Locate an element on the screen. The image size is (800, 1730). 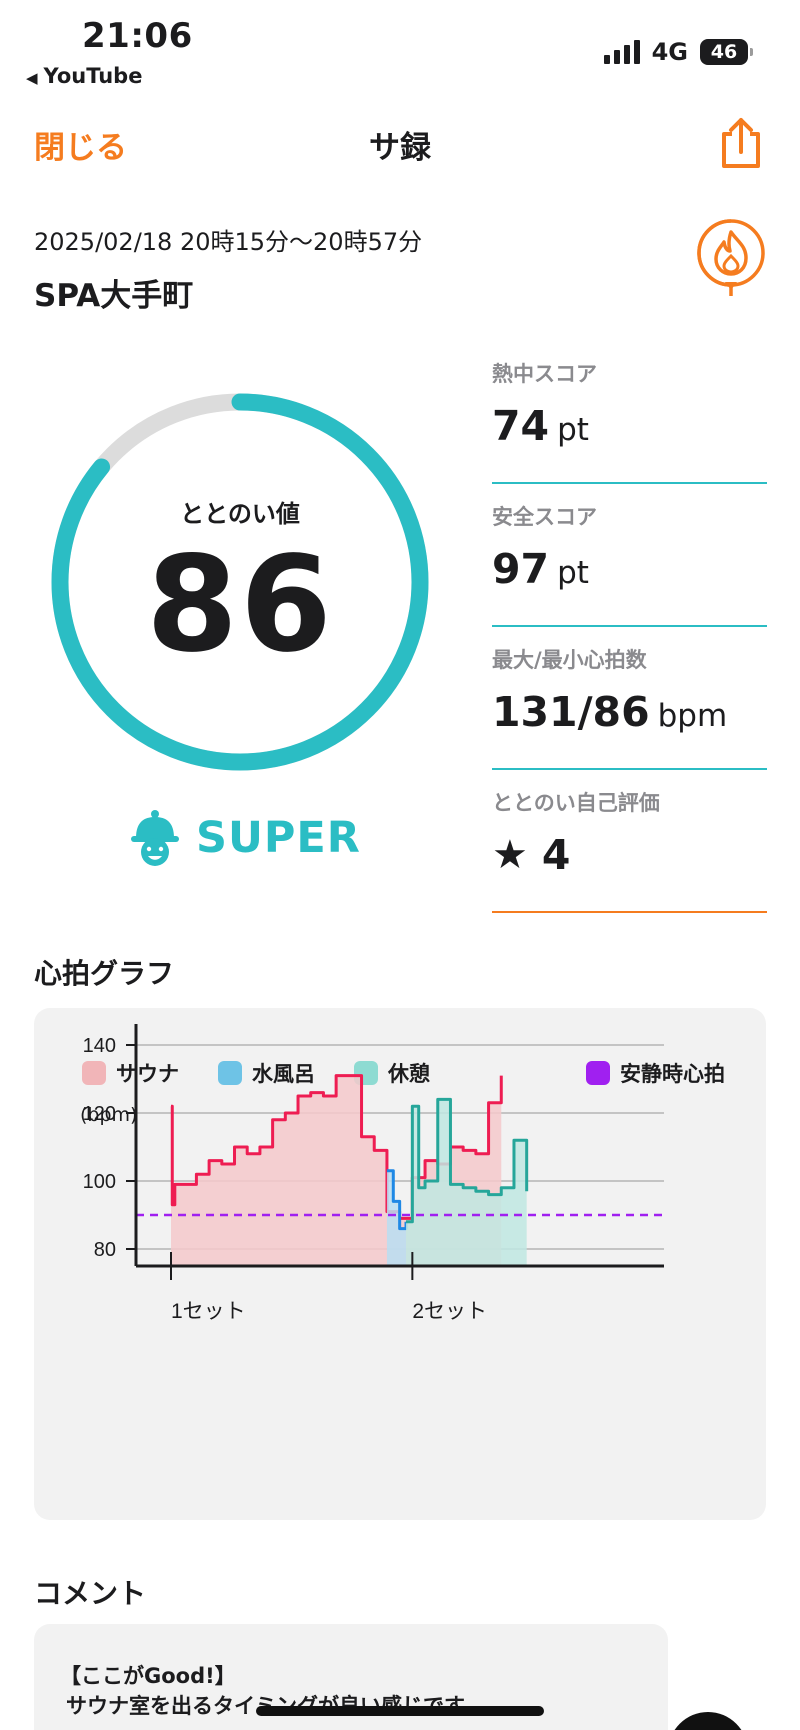
safety-score-value: 97 pt is located at coordinates (540, 569).